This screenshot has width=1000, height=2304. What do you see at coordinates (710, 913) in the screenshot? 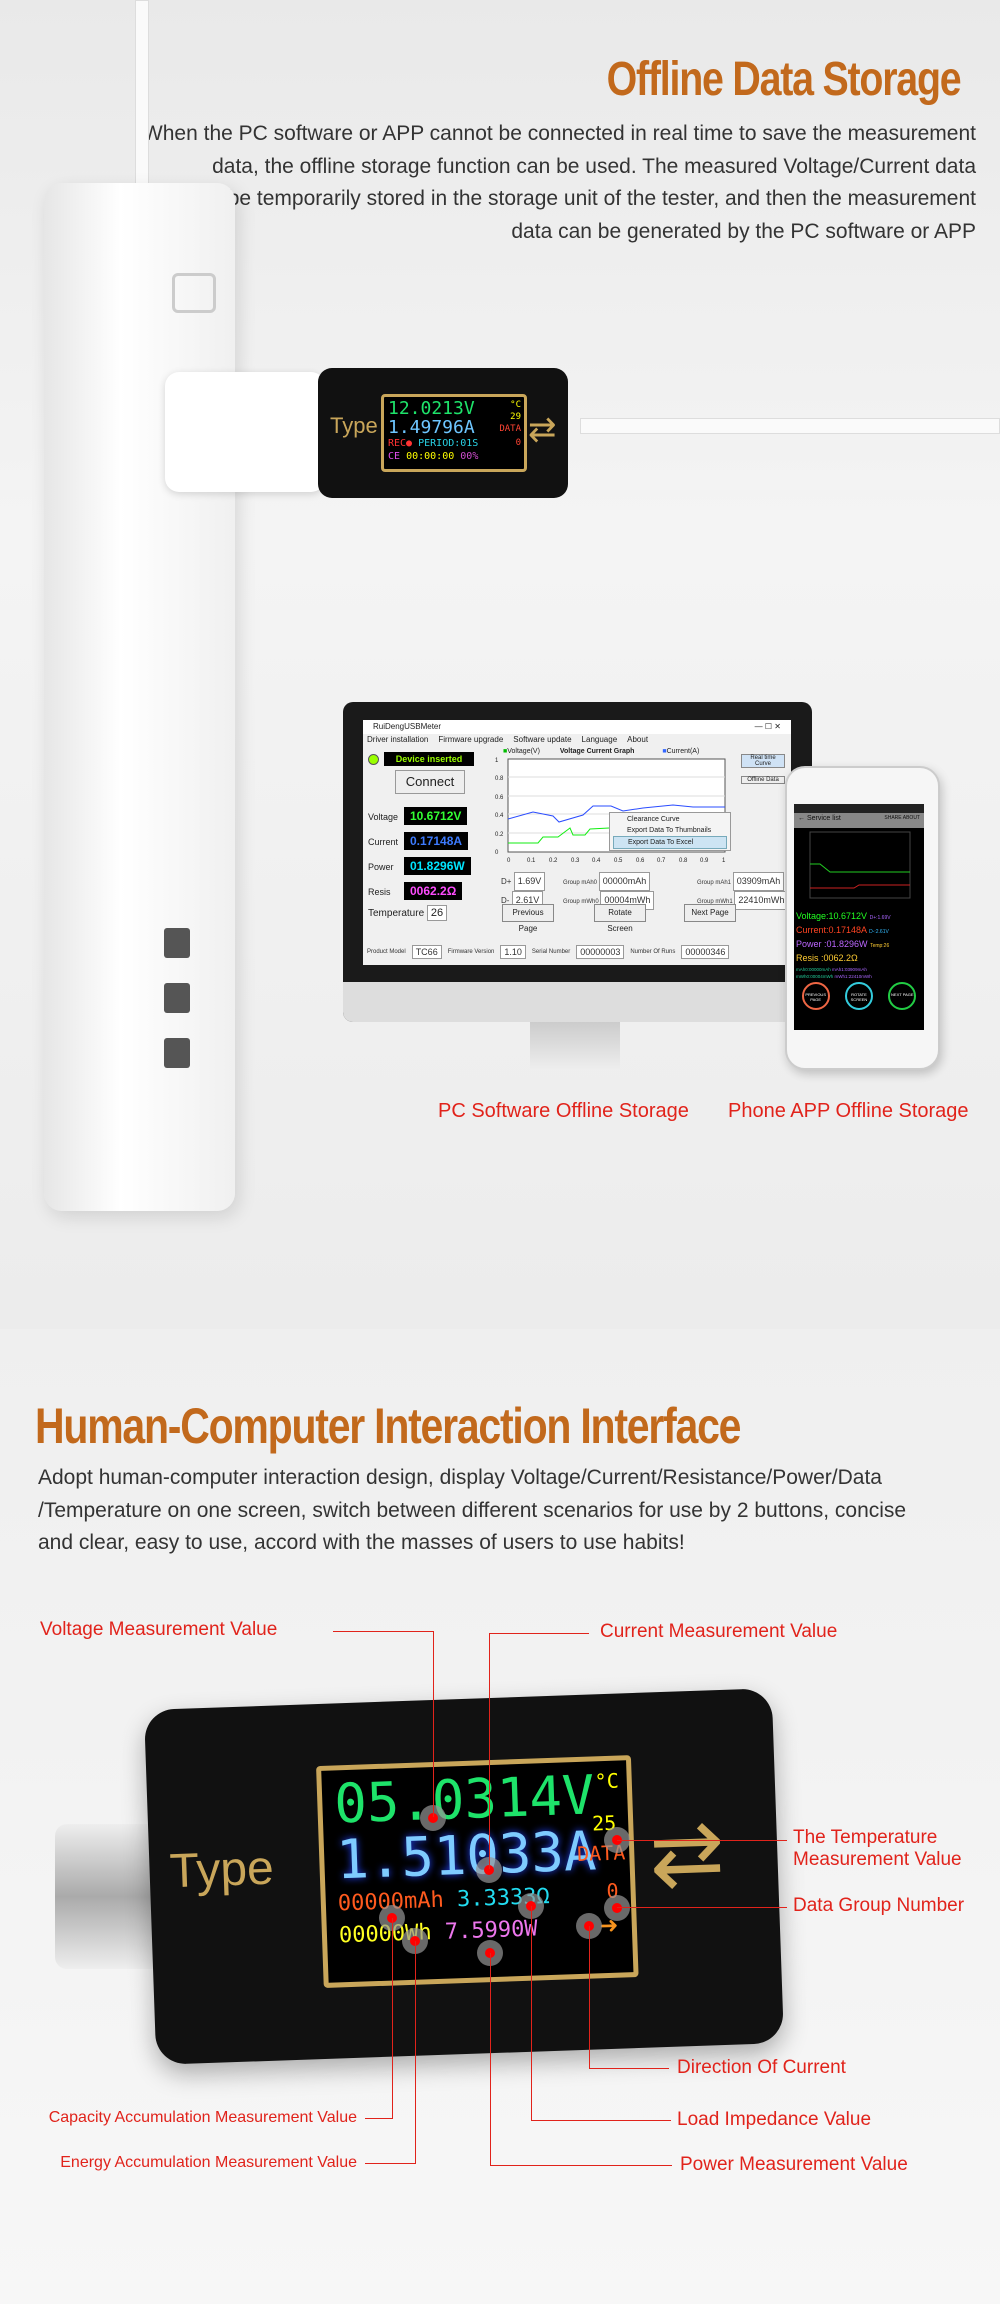
I see `next-page-button: Next Page` at bounding box center [710, 913].